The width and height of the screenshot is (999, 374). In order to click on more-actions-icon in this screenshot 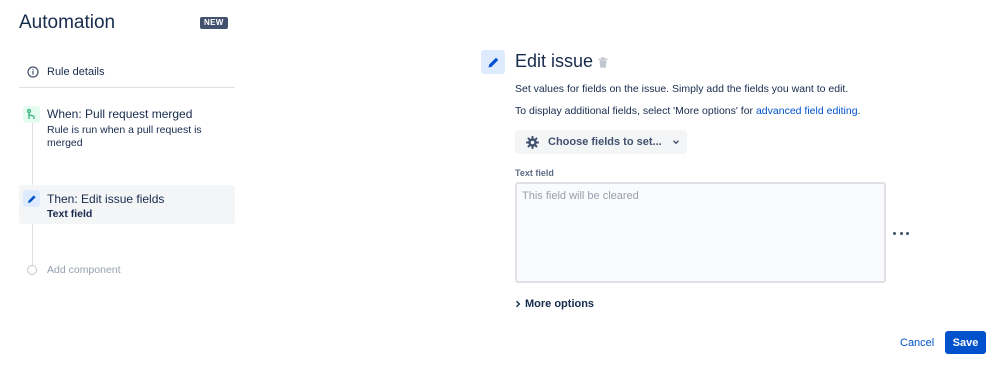, I will do `click(901, 233)`.